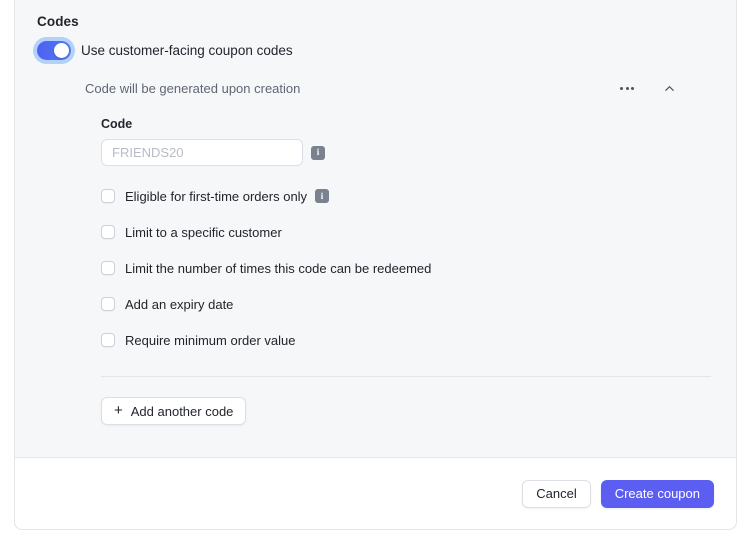 This screenshot has height=543, width=755. I want to click on list-item: Limit to a specific customer, so click(390, 232).